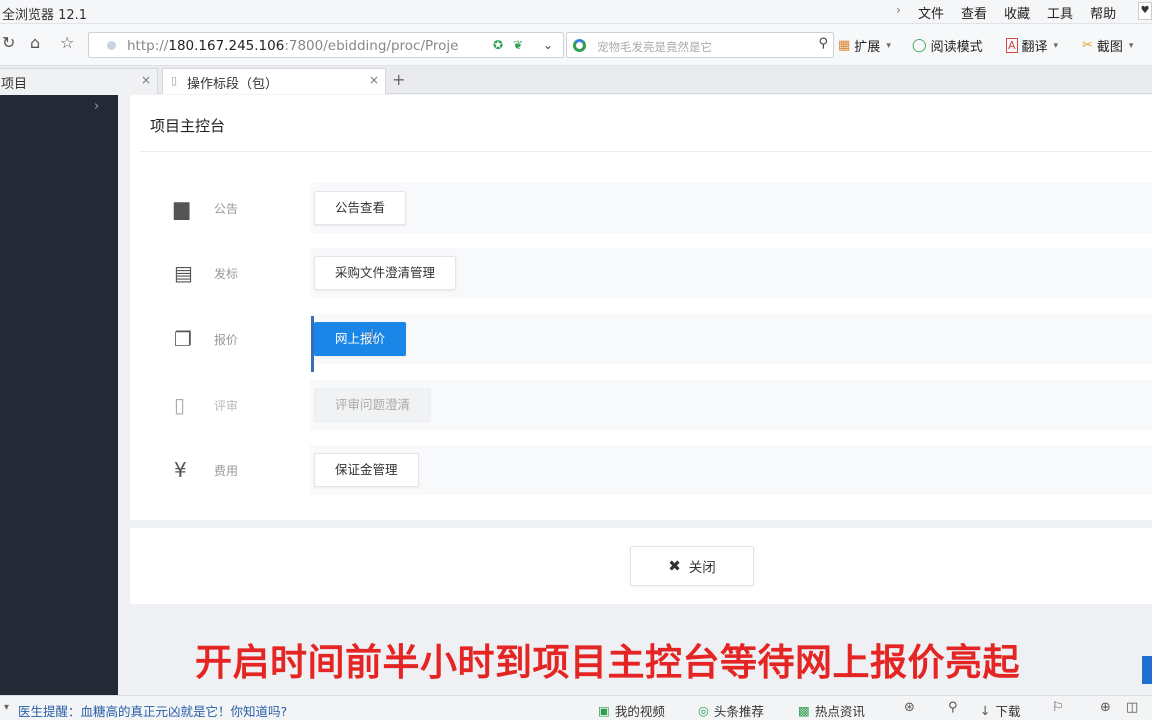  I want to click on procurement-clarification-button: 采购文件澄清管理, so click(385, 273).